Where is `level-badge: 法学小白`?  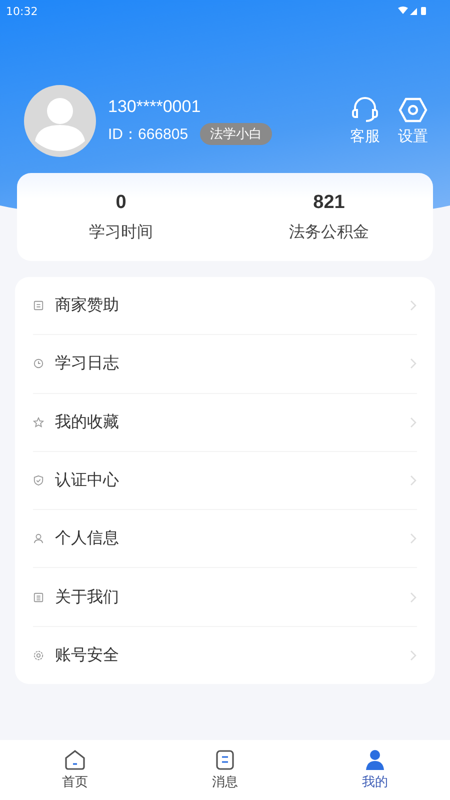 level-badge: 法学小白 is located at coordinates (236, 134).